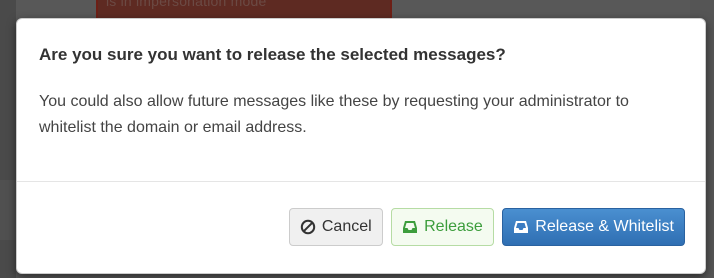 The width and height of the screenshot is (714, 278). What do you see at coordinates (244, 10) in the screenshot?
I see `impersonation-banner: is in impersonation mode` at bounding box center [244, 10].